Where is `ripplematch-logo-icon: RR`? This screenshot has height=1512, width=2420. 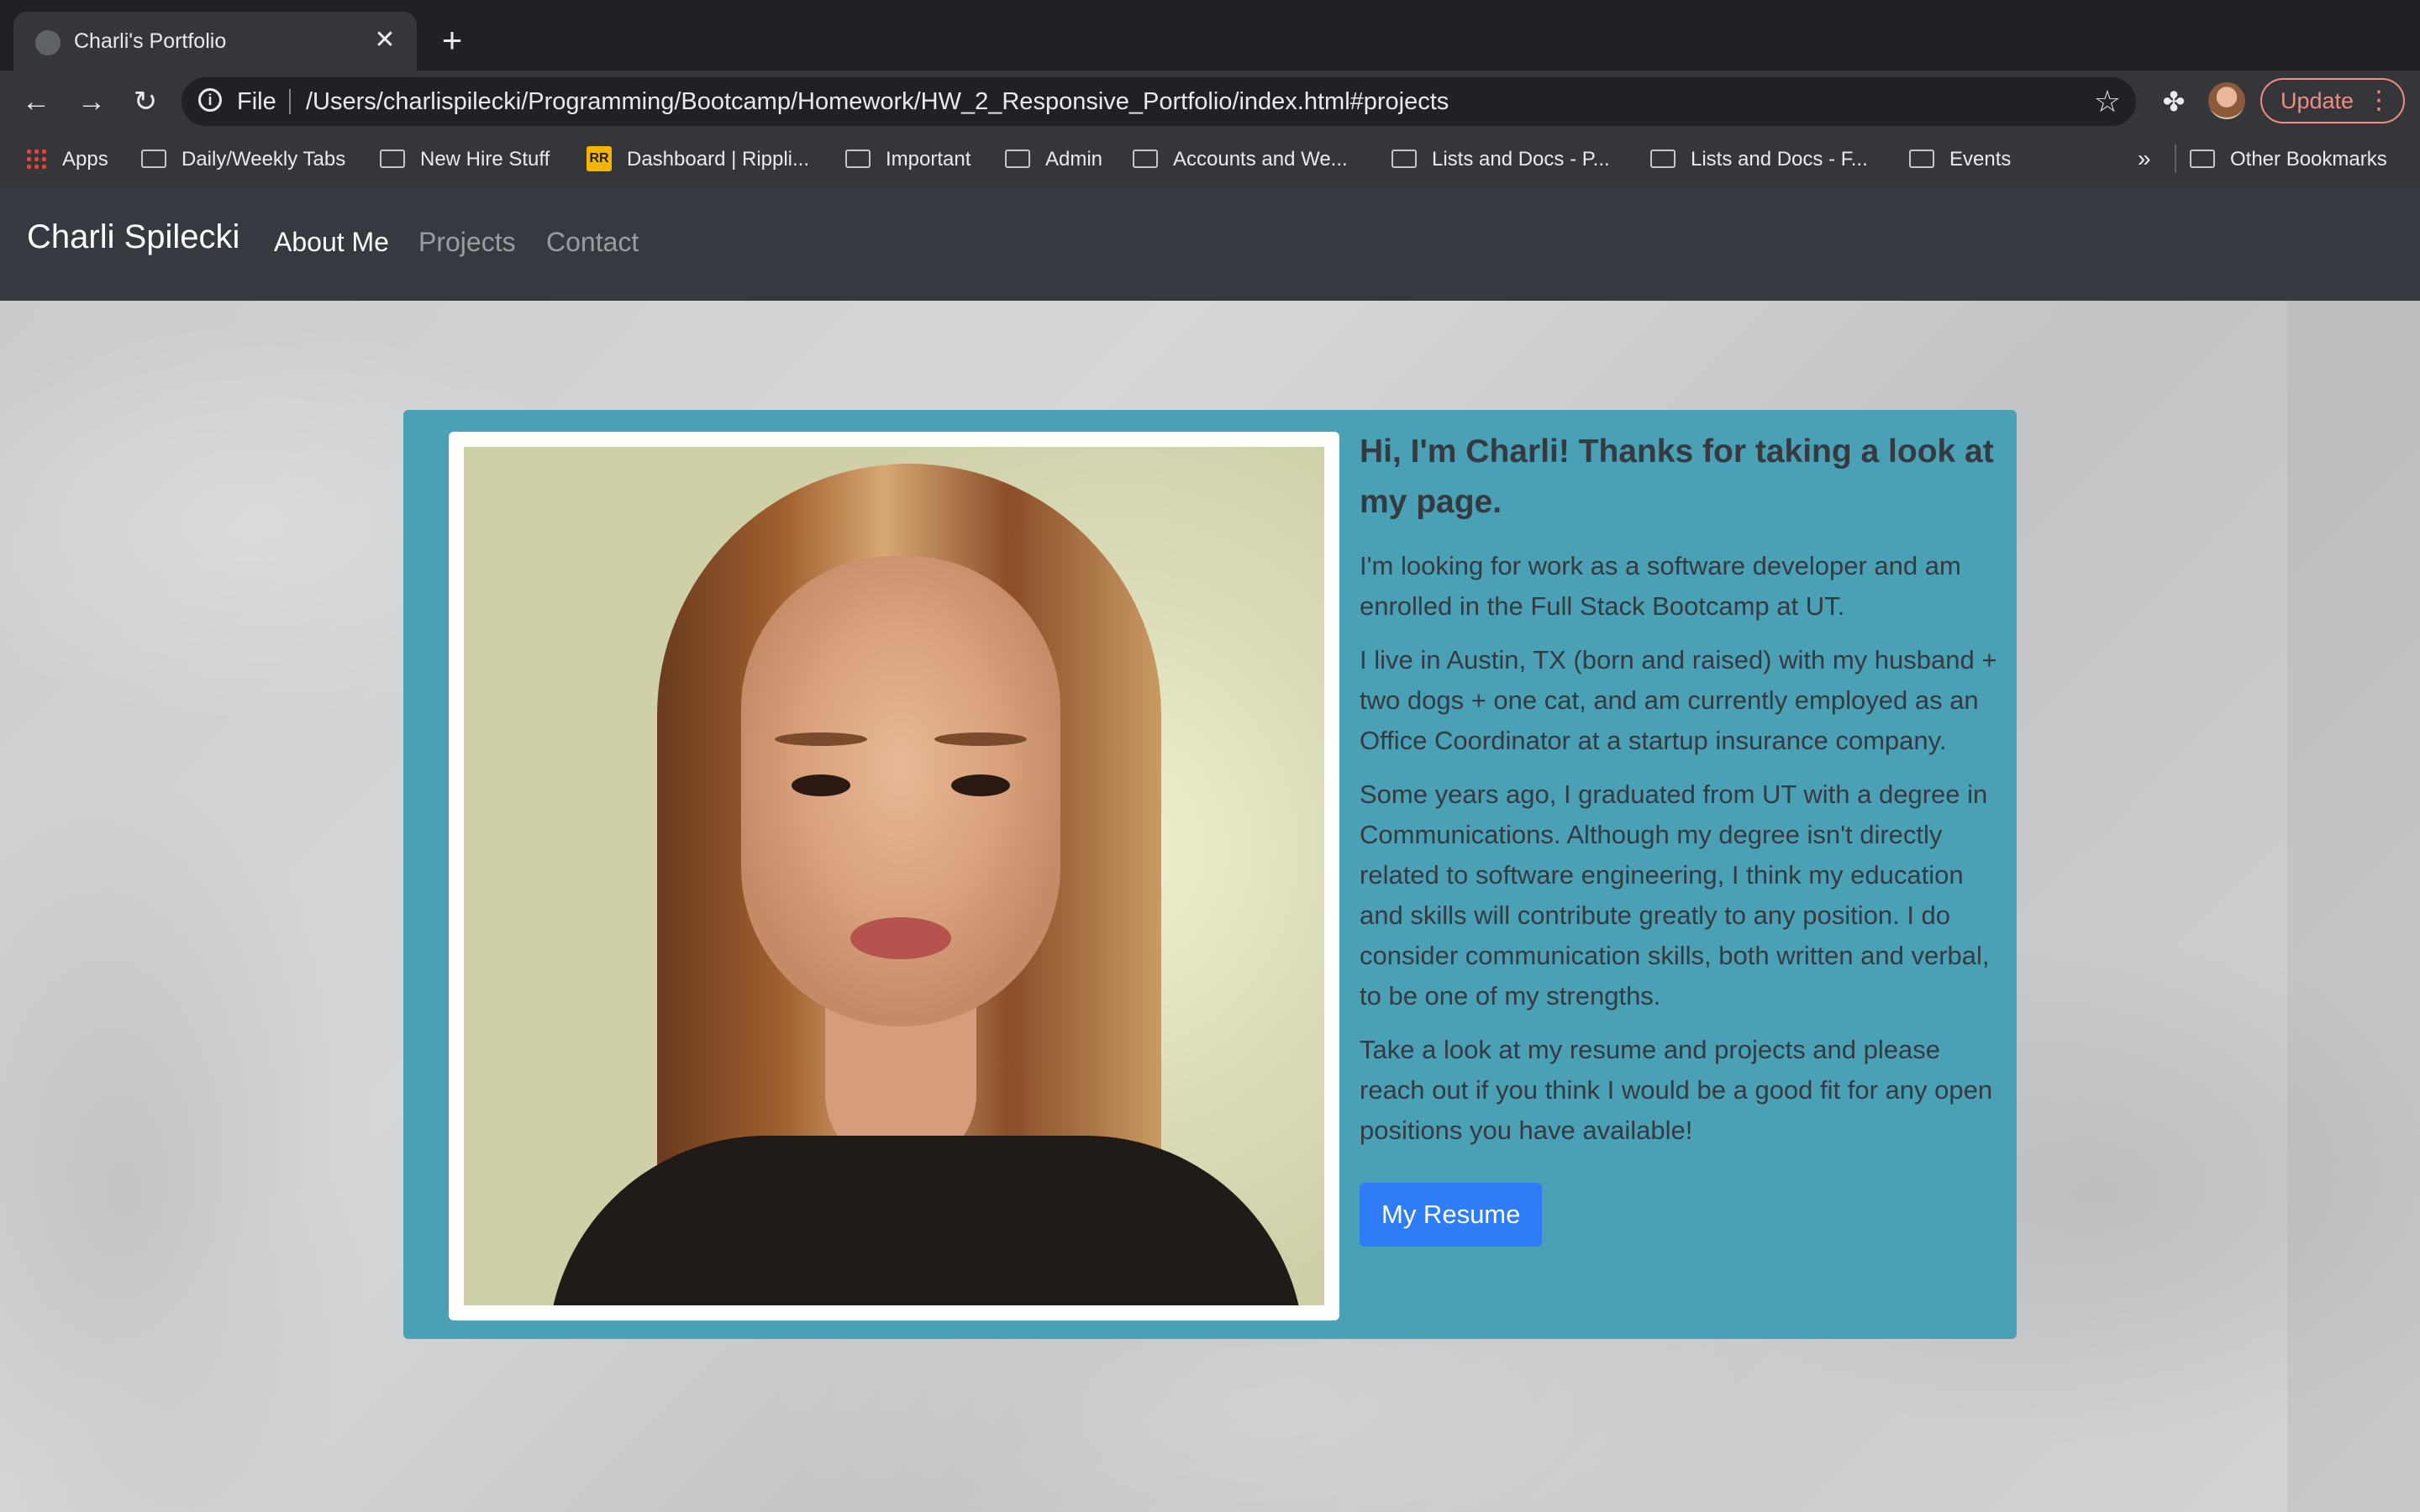 ripplematch-logo-icon: RR is located at coordinates (599, 158).